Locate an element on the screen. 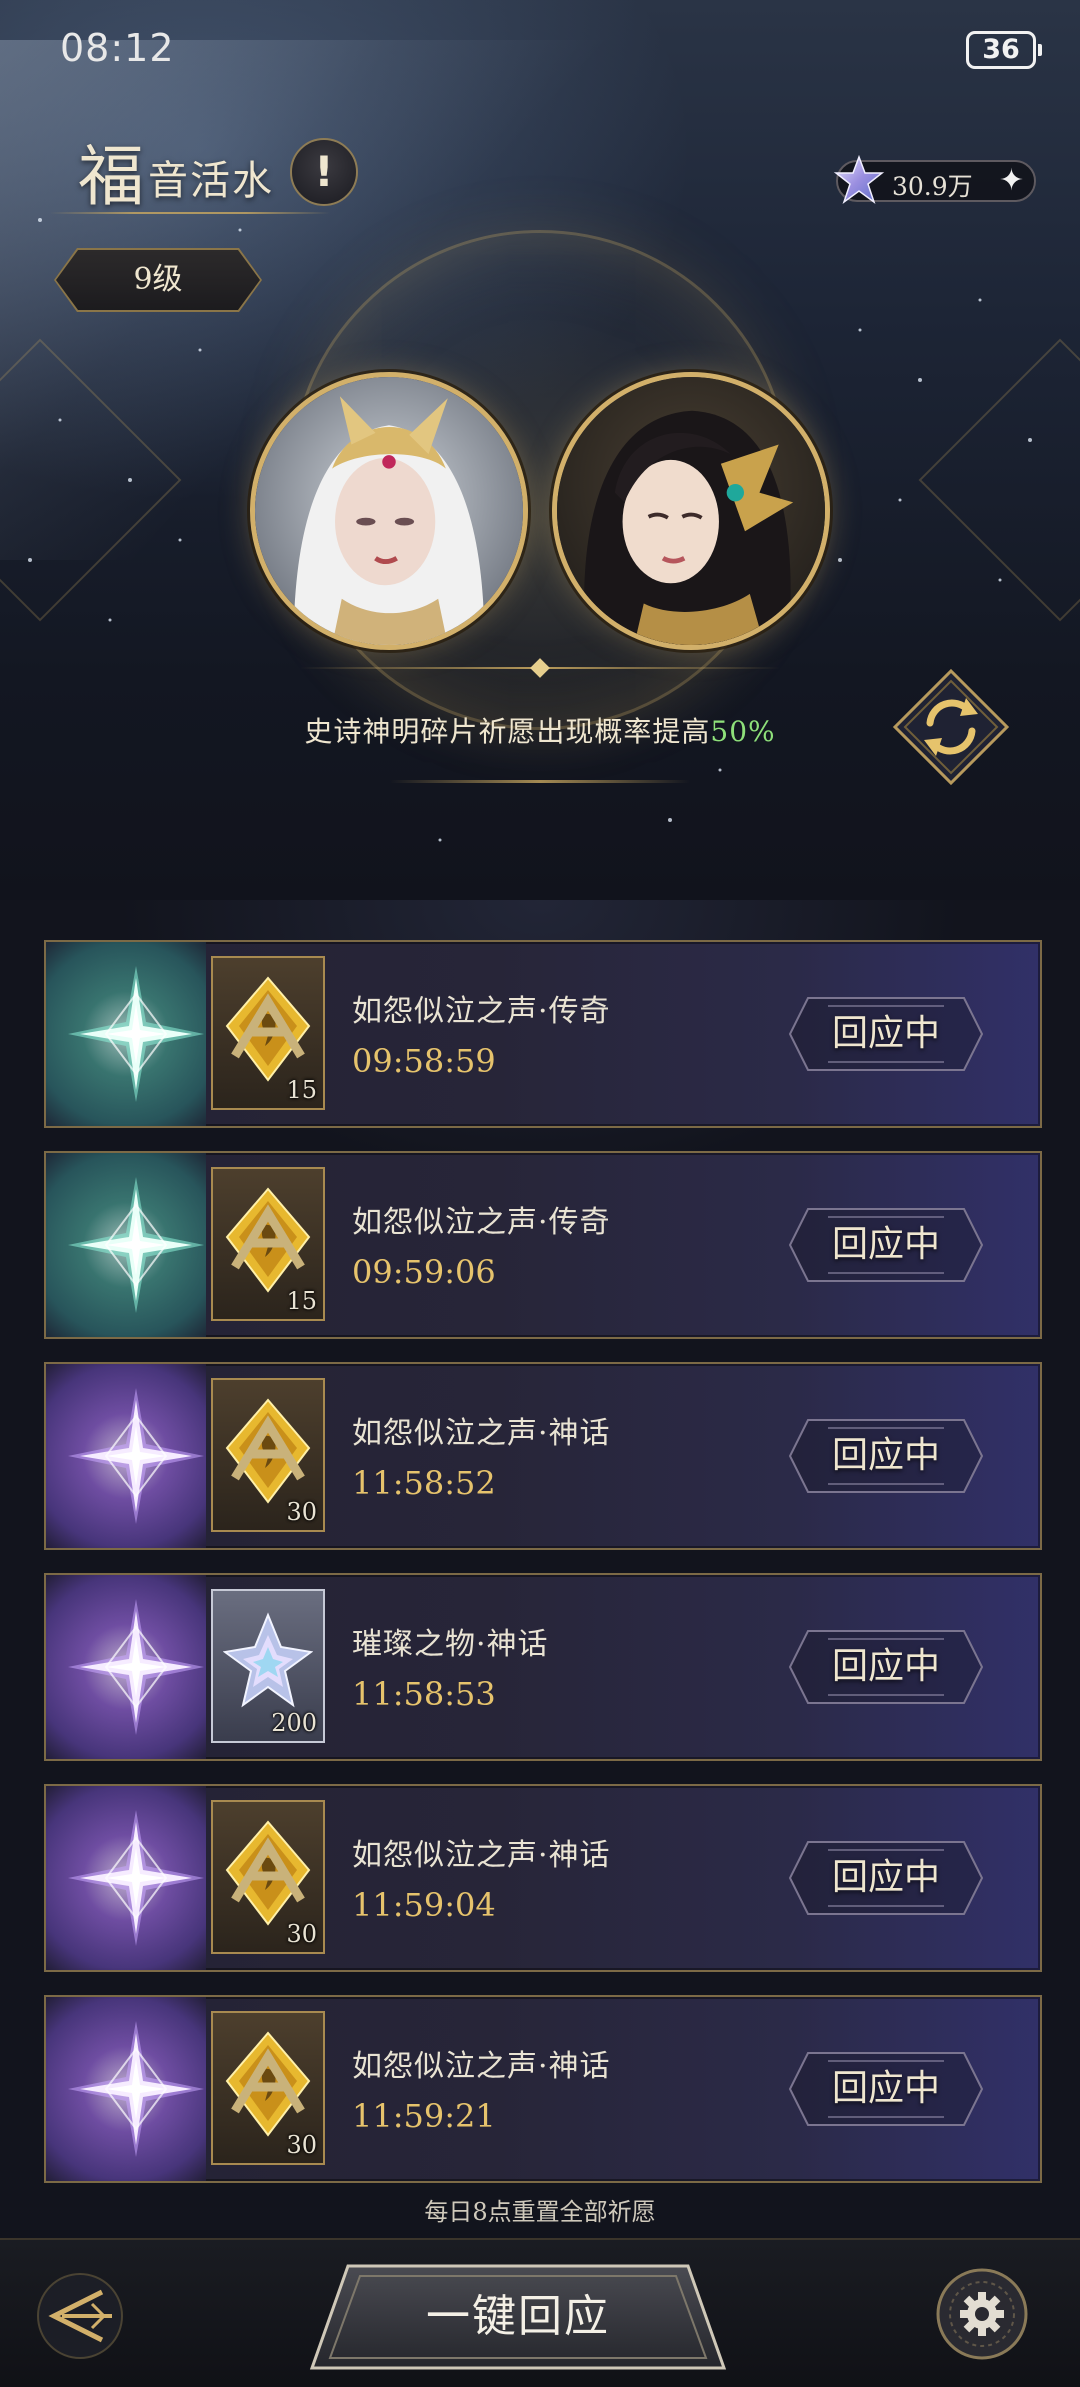 This screenshot has height=2387, width=1080. respond-all-label: 一键回应 is located at coordinates (518, 2316).